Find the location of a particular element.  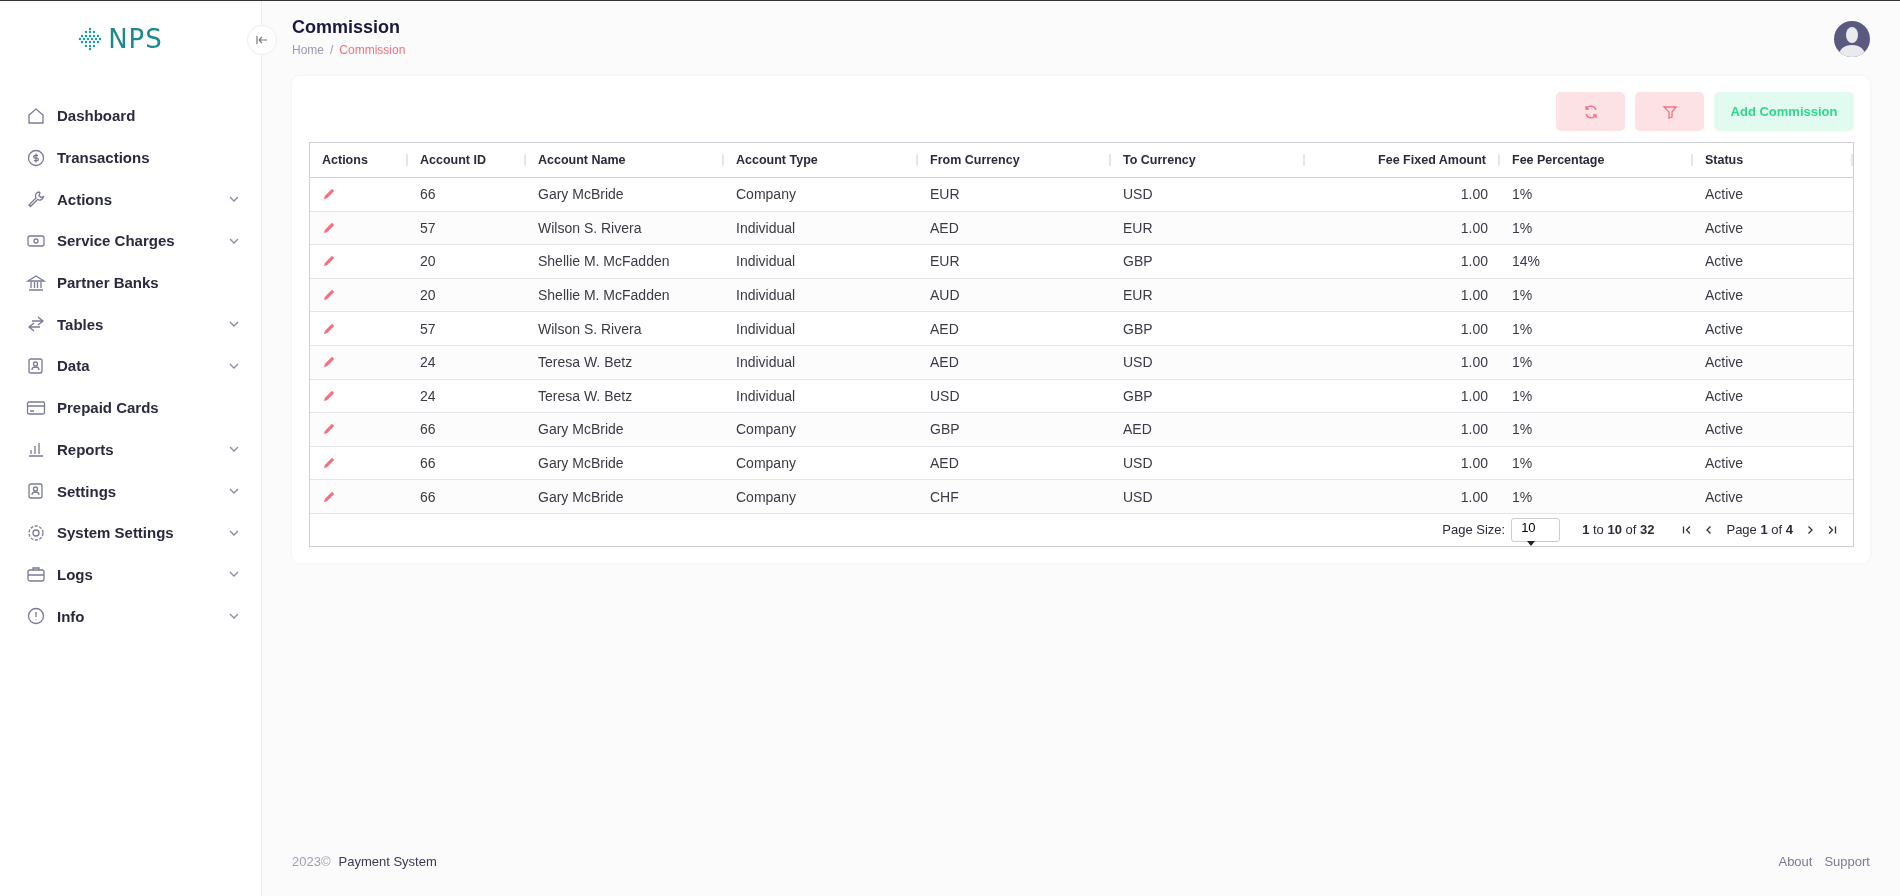

sidebar-item: Service Charges is located at coordinates (130, 241).